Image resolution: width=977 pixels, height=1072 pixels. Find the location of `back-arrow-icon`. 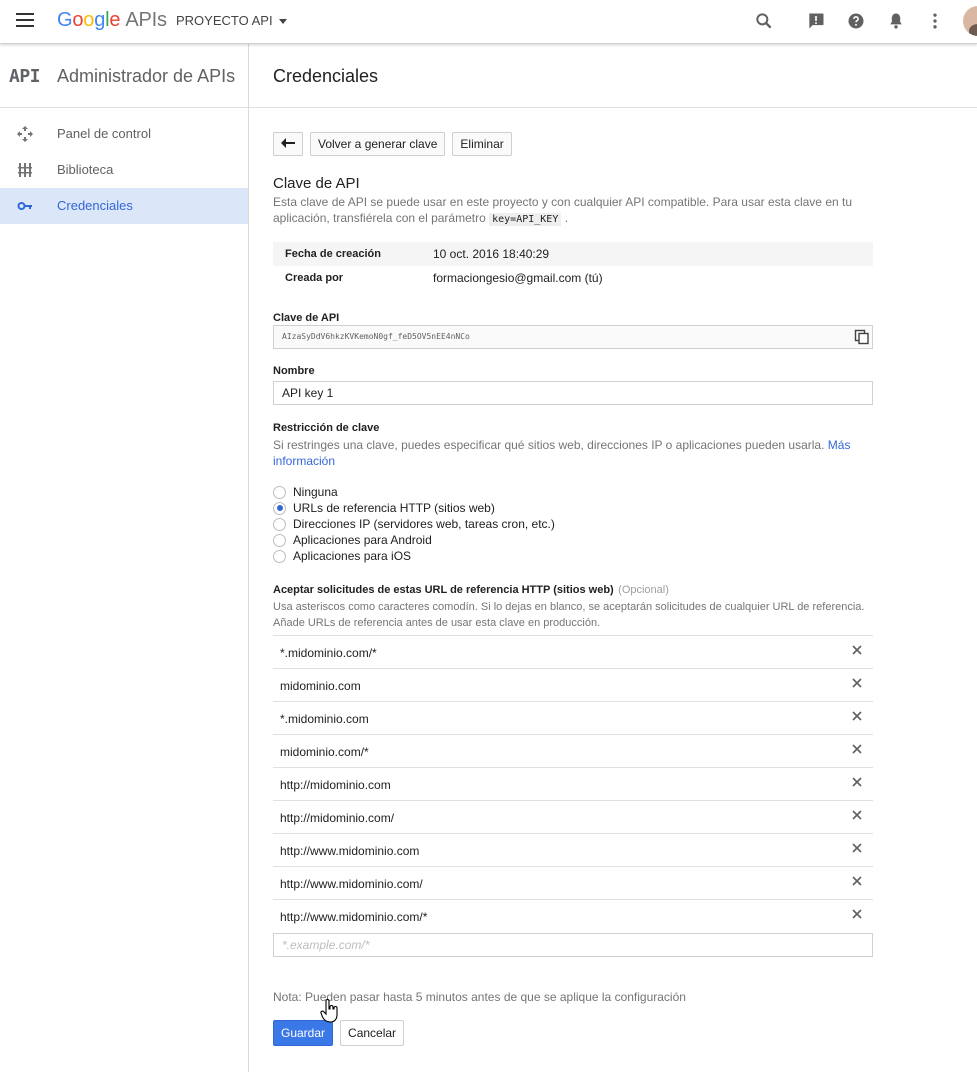

back-arrow-icon is located at coordinates (288, 143).